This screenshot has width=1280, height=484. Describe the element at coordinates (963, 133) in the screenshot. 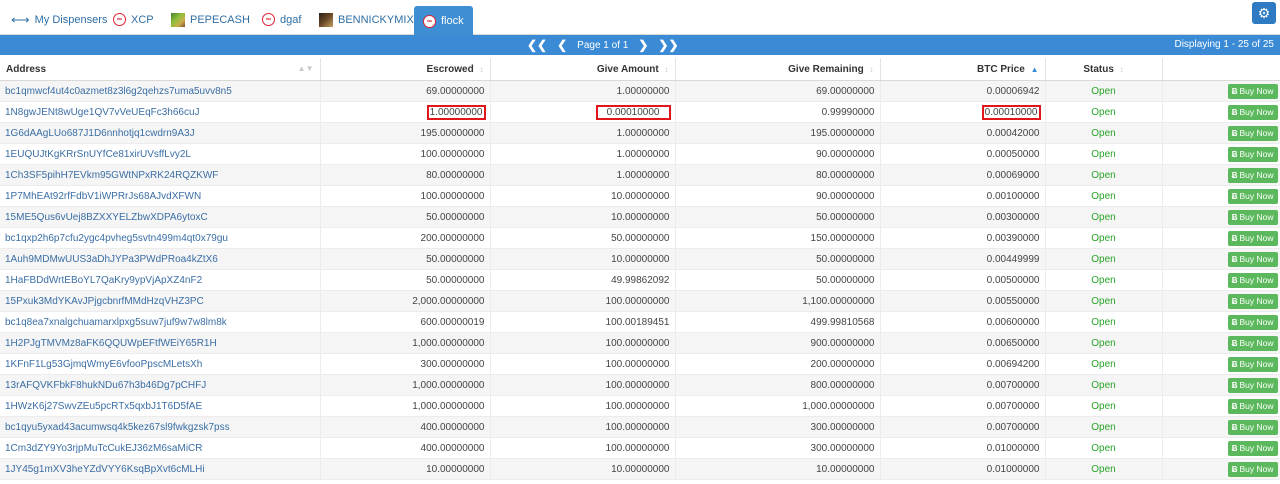

I see `btc-price-cell: 0.00042000` at that location.